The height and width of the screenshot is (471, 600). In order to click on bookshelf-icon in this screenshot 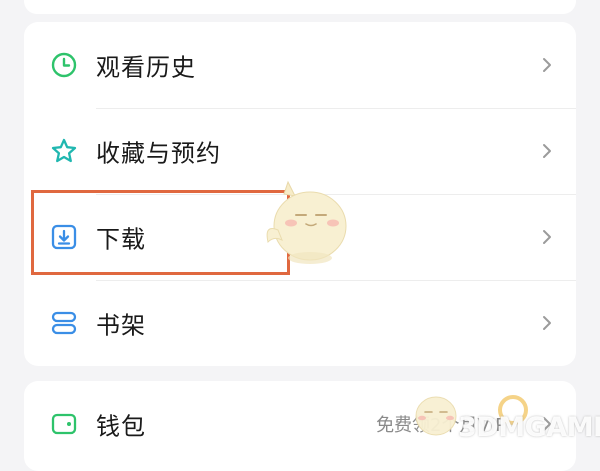, I will do `click(64, 323)`.